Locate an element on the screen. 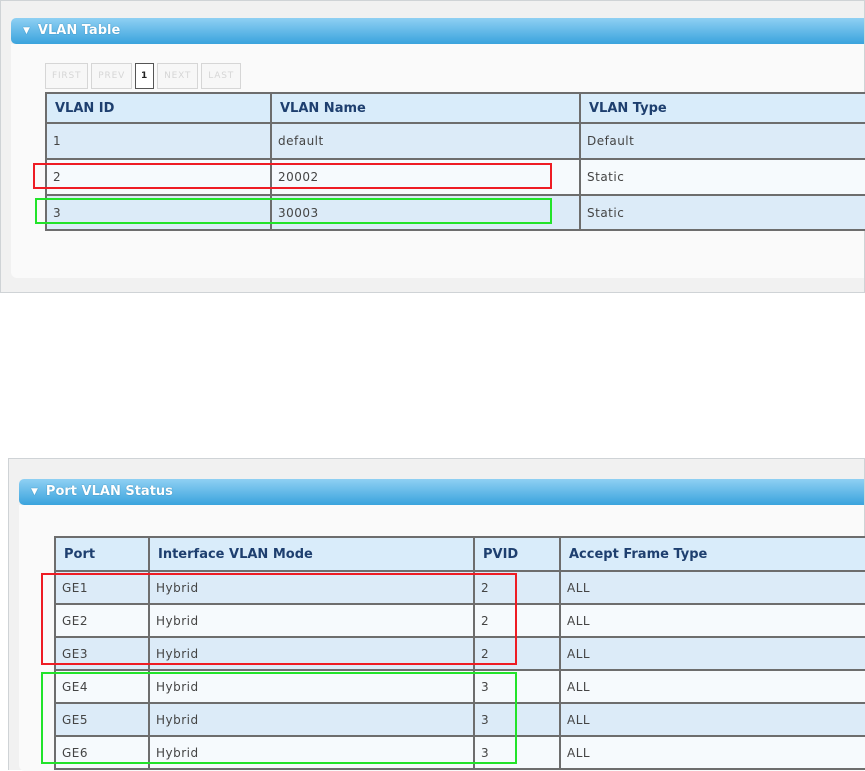 This screenshot has height=771, width=865. column-header-port: Port is located at coordinates (102, 554).